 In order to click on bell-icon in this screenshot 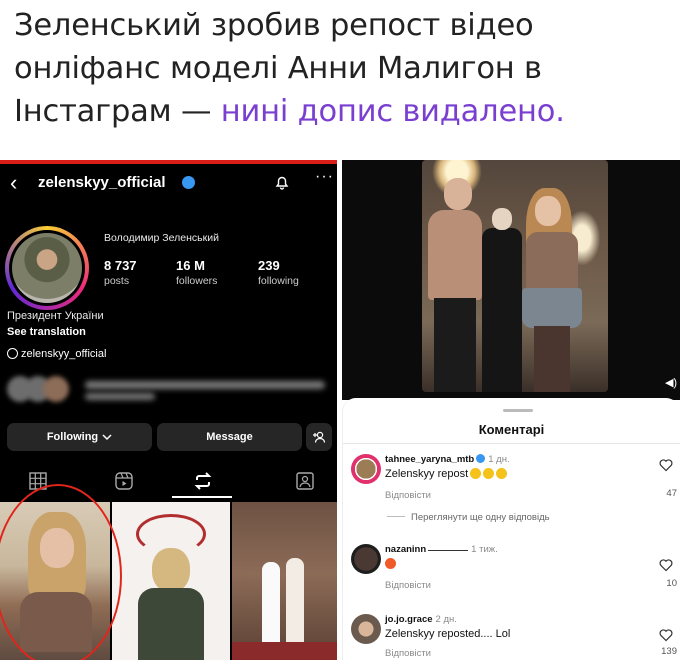, I will do `click(282, 182)`.